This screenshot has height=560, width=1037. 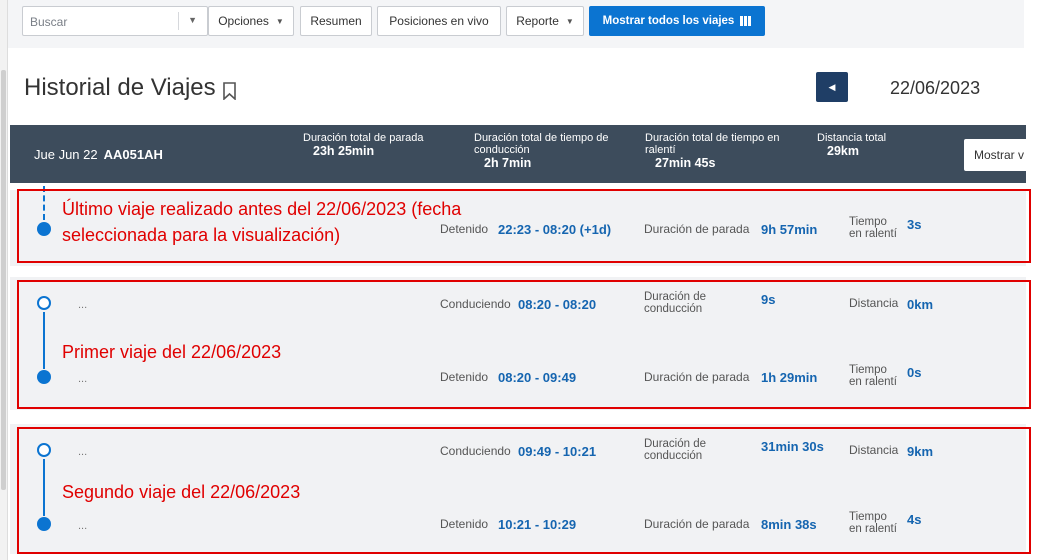 I want to click on options-label: Opciones, so click(x=243, y=21).